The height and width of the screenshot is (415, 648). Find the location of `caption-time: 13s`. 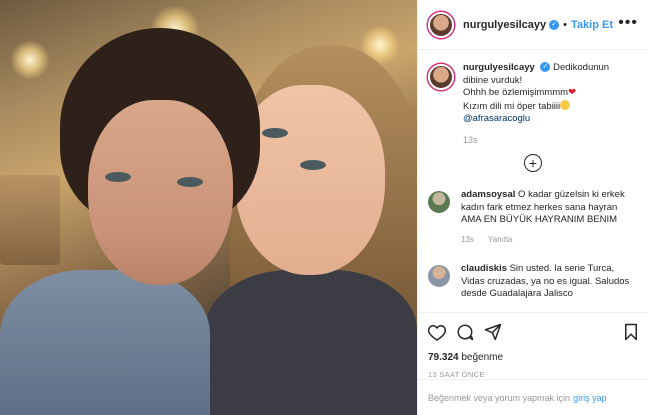

caption-time: 13s is located at coordinates (470, 139).